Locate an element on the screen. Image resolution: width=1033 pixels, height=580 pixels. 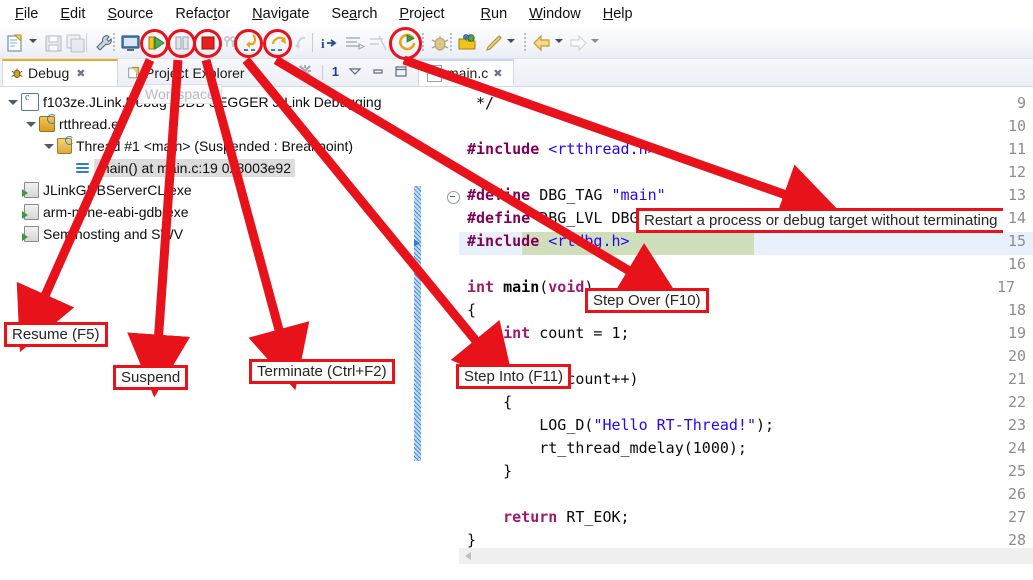
callout-step-into: Step Into (F11) is located at coordinates (513, 376).